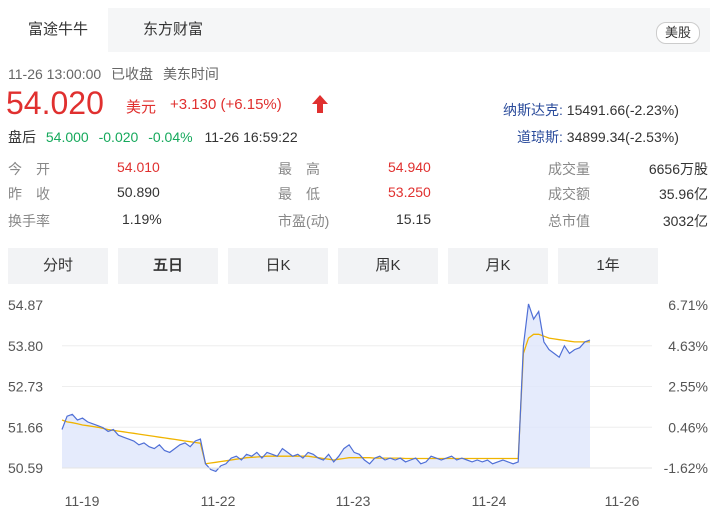 The image size is (718, 522). What do you see at coordinates (82, 501) in the screenshot?
I see `x-tick-label: 11-19` at bounding box center [82, 501].